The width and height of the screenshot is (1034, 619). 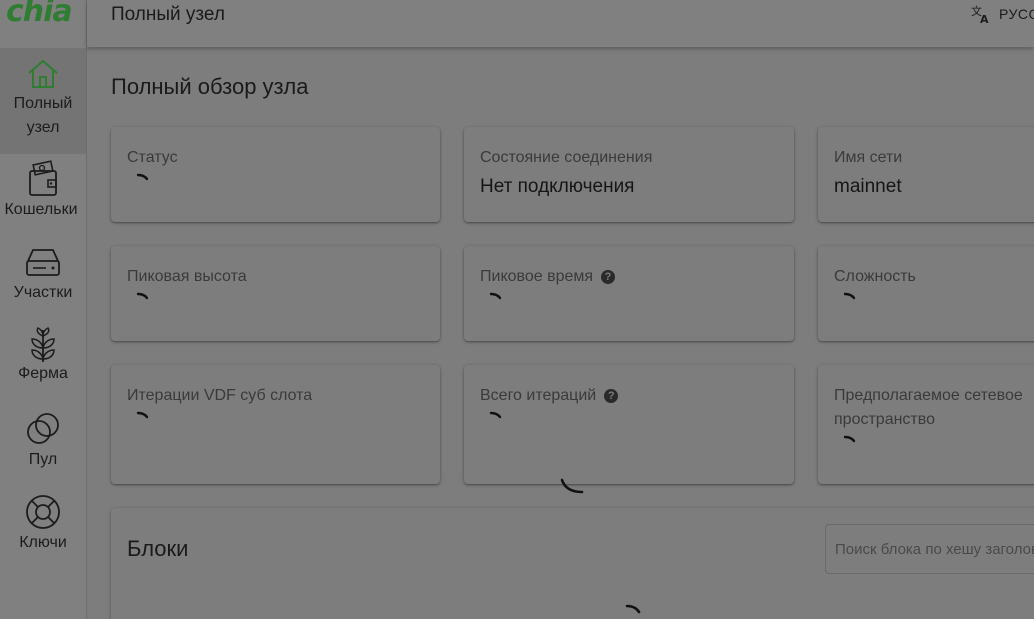 I want to click on sidebar-item-keys: Ключи, so click(x=43, y=528).